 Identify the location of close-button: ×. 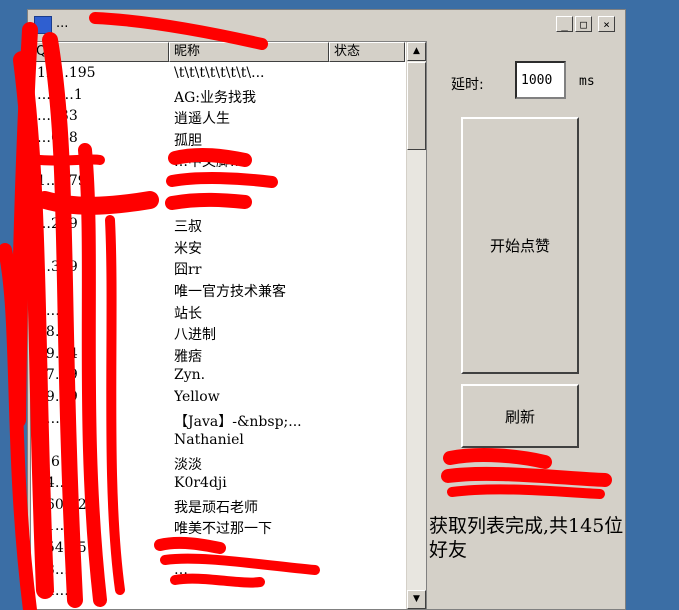
(606, 24).